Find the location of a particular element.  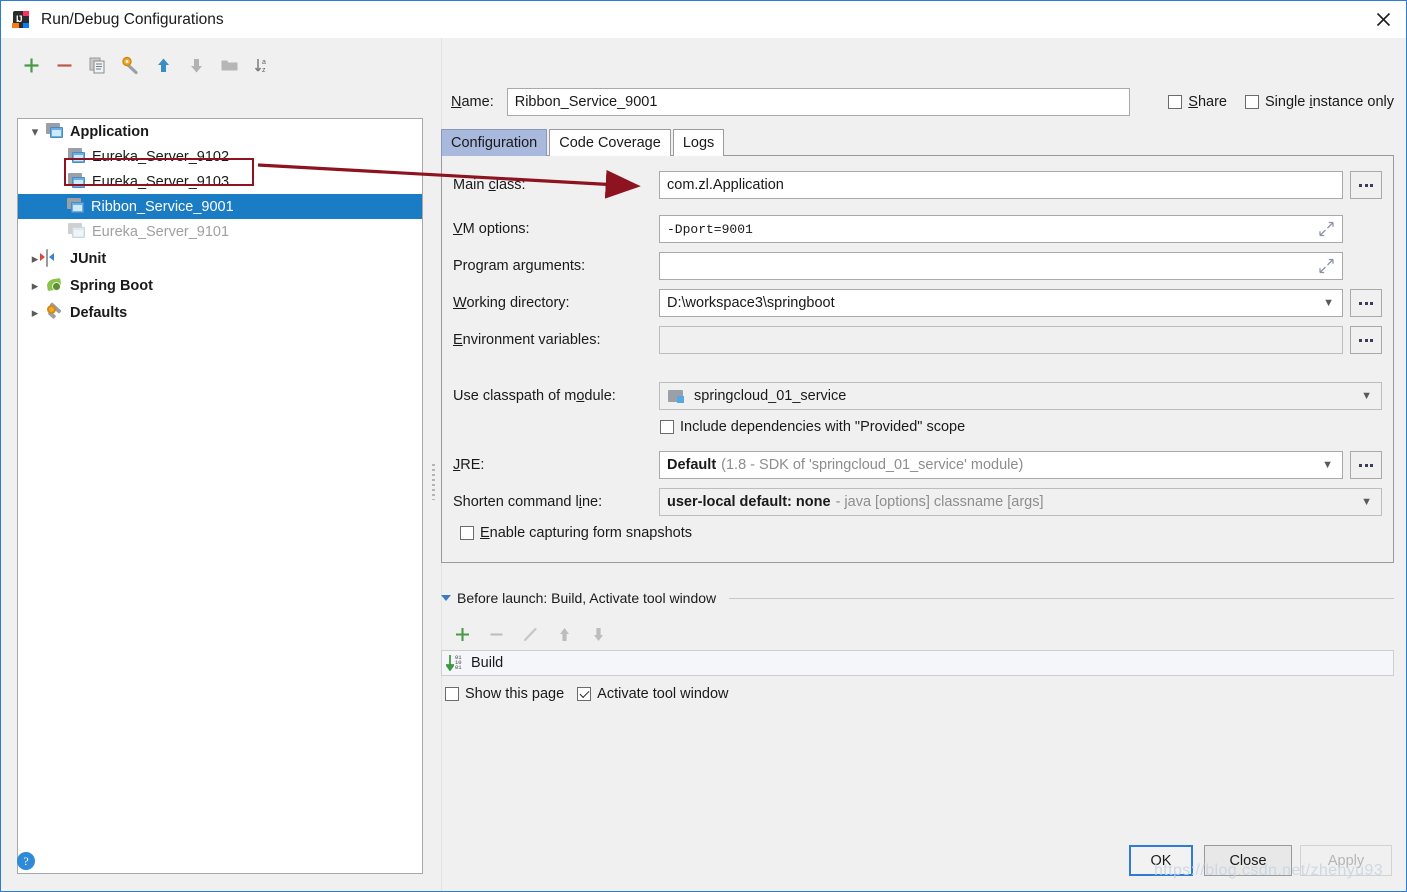

program-arguments-row: Program arguments: is located at coordinates (917, 266).